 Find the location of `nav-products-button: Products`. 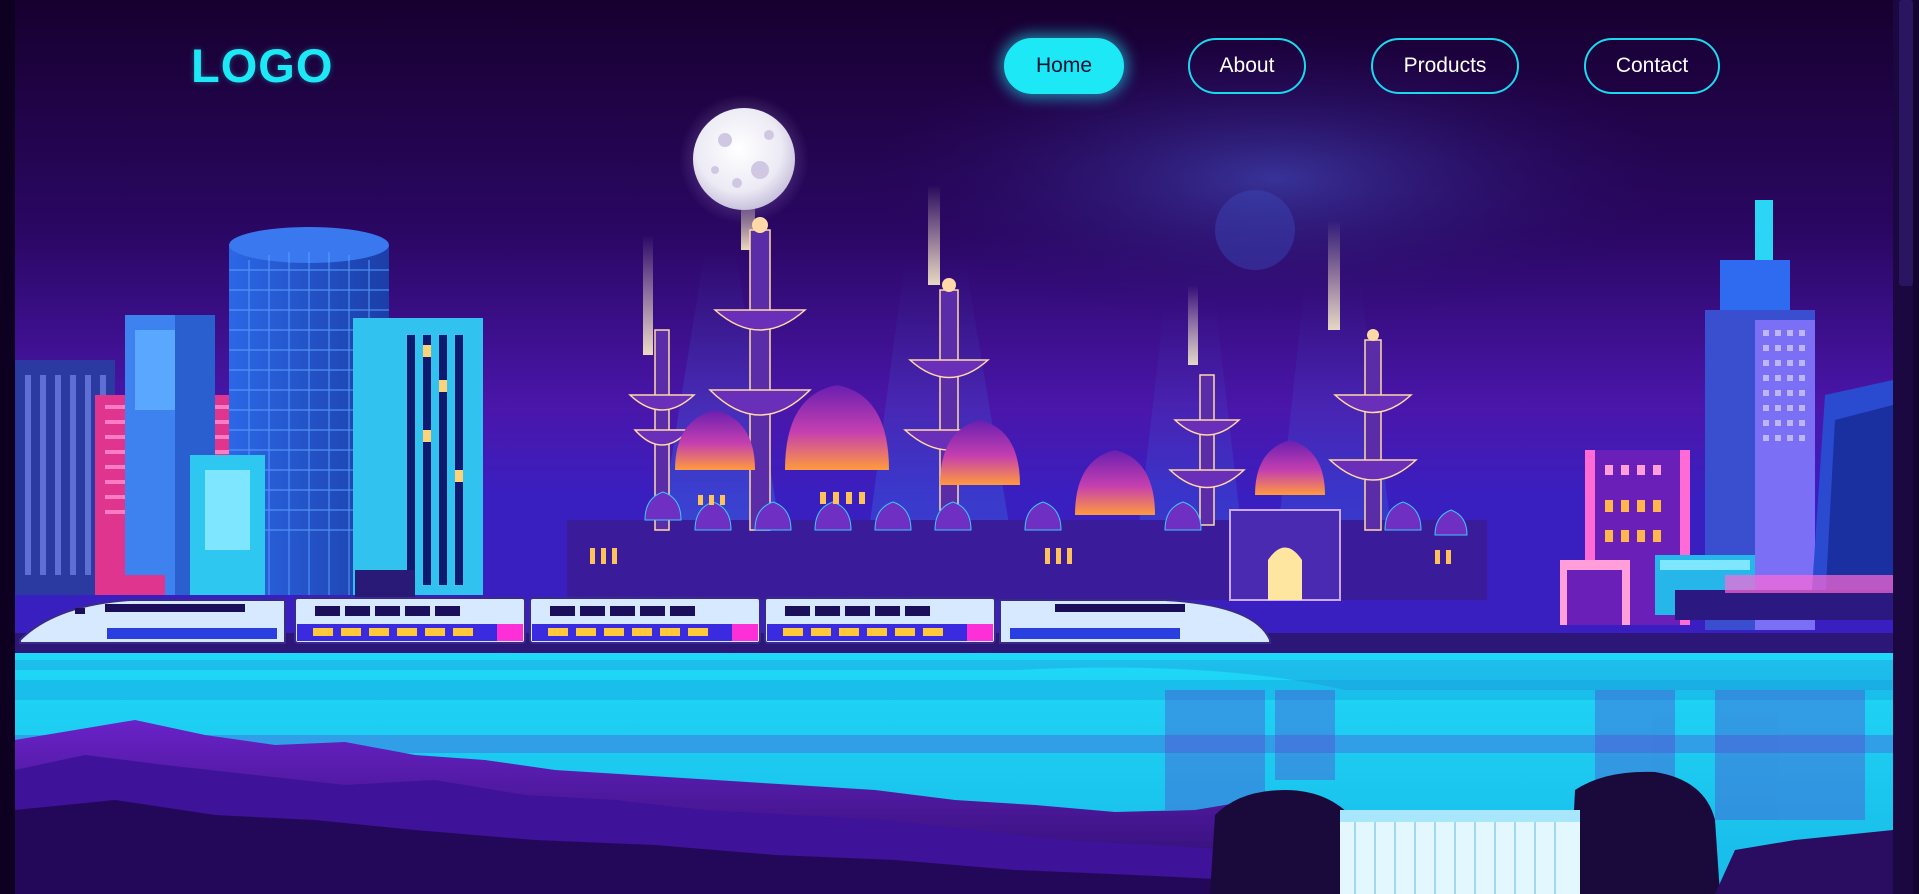

nav-products-button: Products is located at coordinates (1445, 66).